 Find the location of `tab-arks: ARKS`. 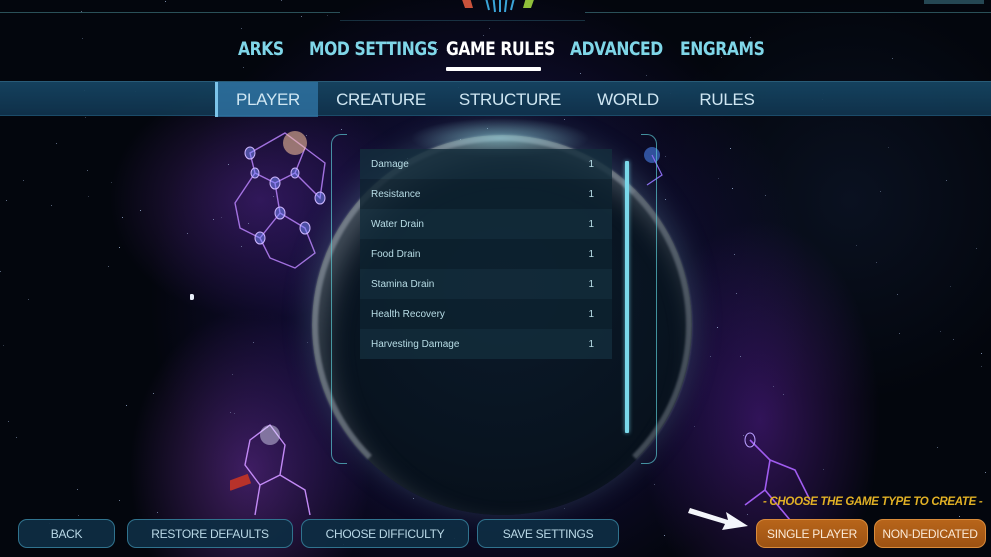

tab-arks: ARKS is located at coordinates (261, 49).